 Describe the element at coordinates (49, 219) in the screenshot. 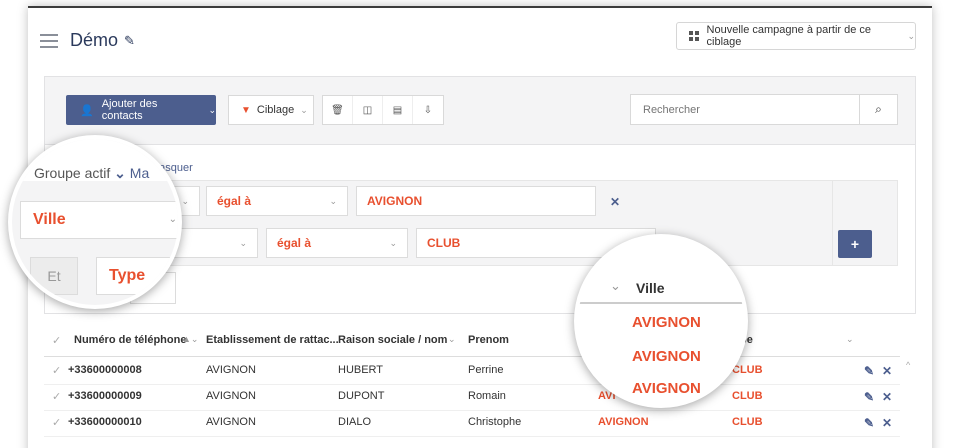

I see `field-ville-label: Ville` at that location.